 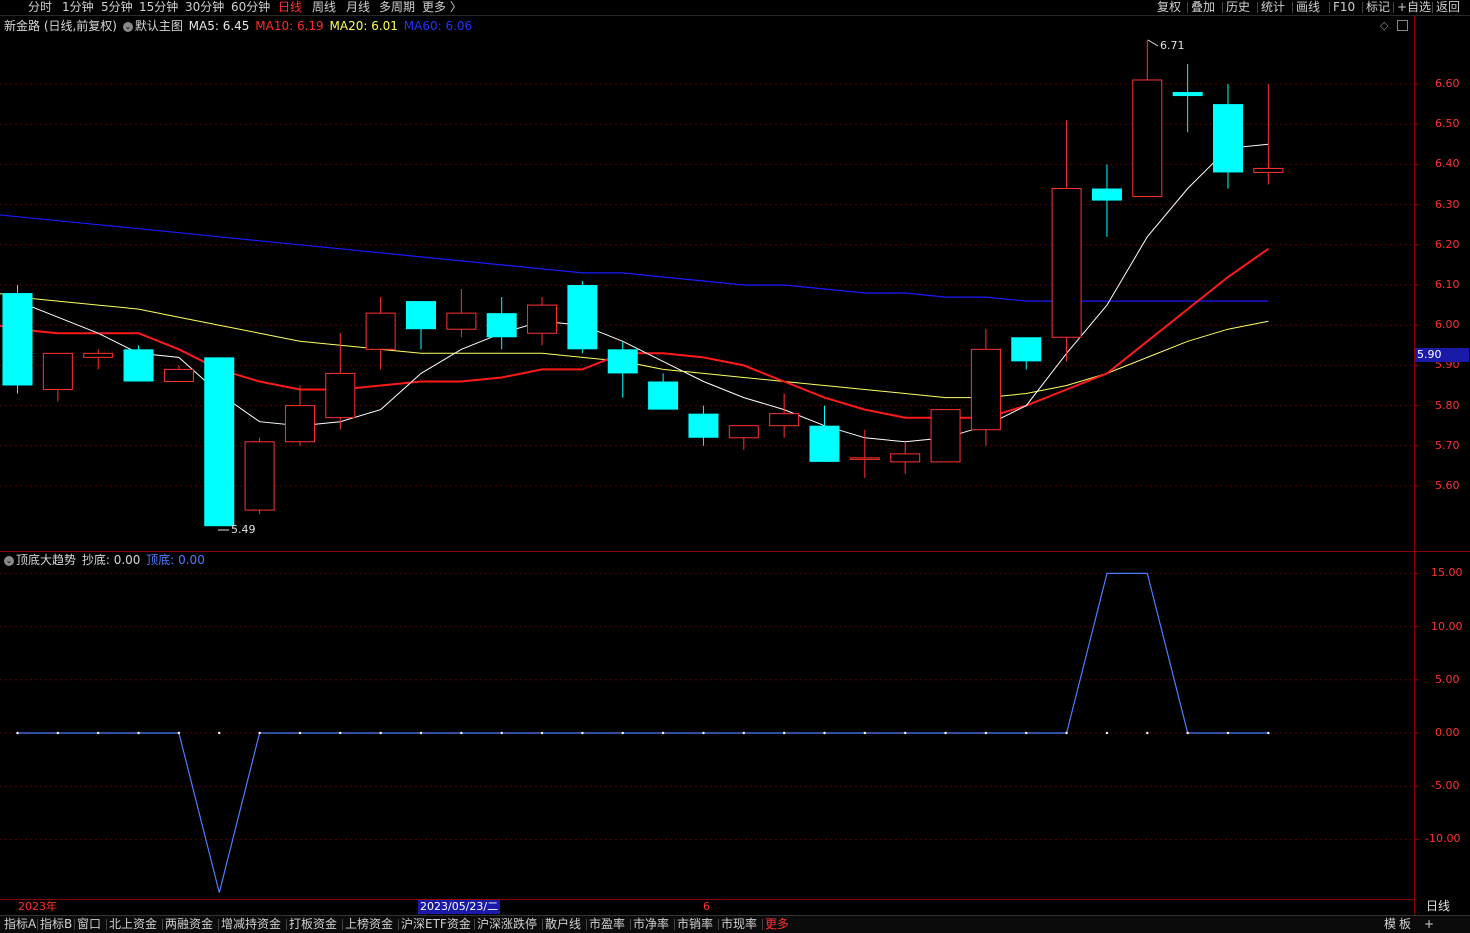 What do you see at coordinates (1445, 786) in the screenshot?
I see `indicator-axis-label: -5.00` at bounding box center [1445, 786].